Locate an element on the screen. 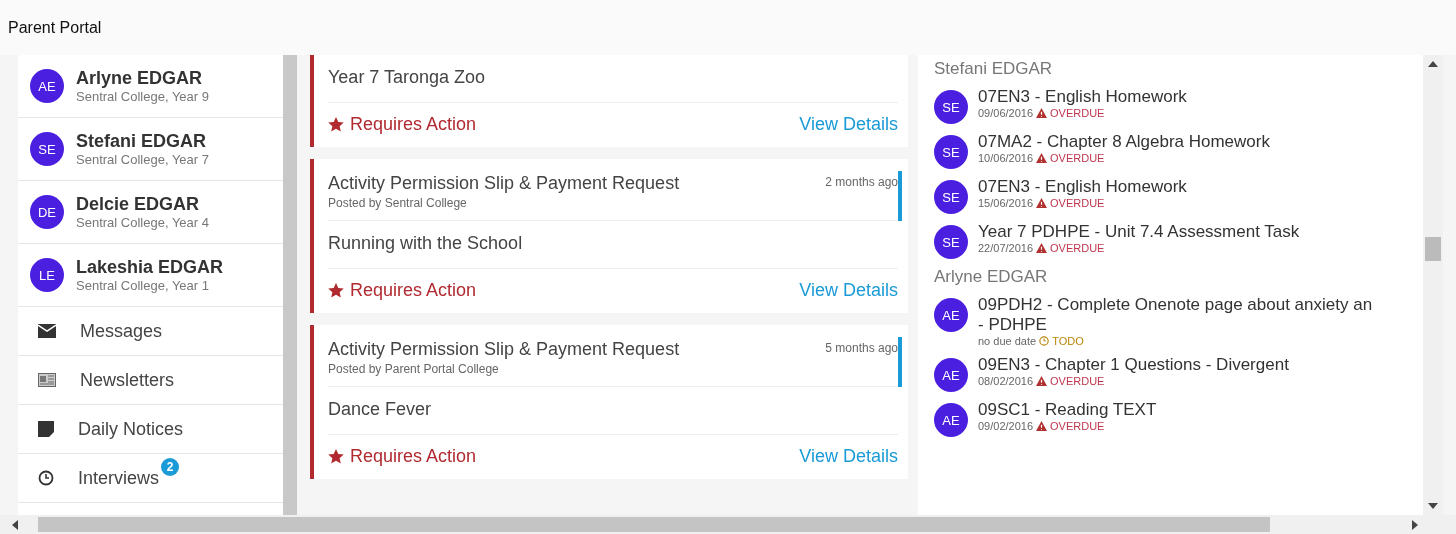 The height and width of the screenshot is (534, 1456). scroll-right-icon is located at coordinates (1415, 524).